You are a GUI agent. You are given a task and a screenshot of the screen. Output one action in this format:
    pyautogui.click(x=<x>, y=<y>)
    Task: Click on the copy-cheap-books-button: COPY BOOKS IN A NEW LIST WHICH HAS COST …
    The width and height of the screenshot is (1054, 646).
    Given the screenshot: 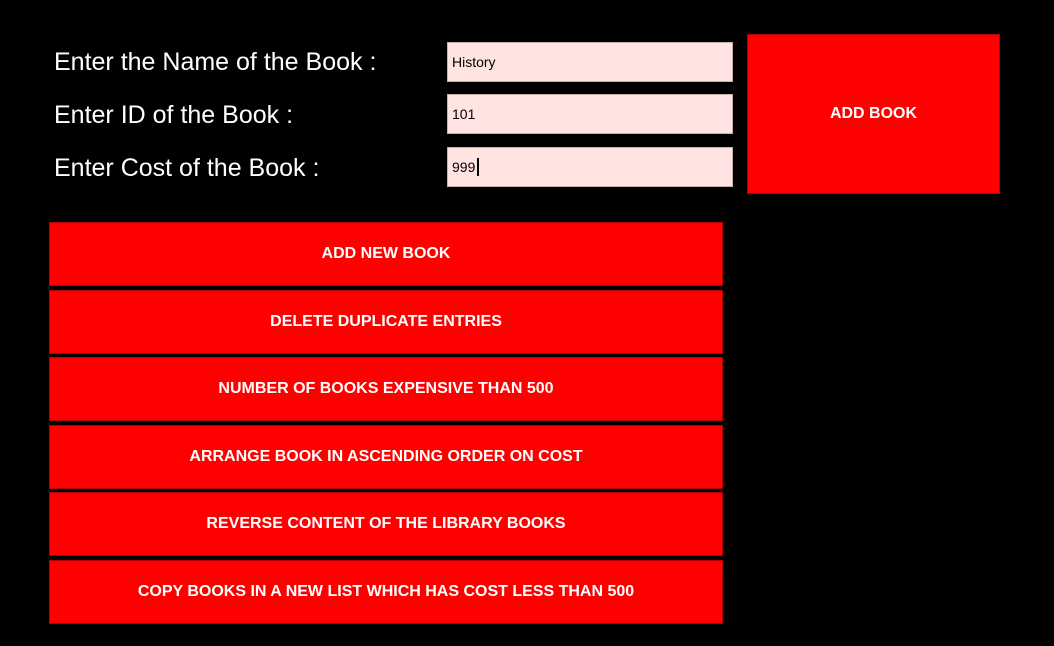 What is the action you would take?
    pyautogui.click(x=386, y=592)
    